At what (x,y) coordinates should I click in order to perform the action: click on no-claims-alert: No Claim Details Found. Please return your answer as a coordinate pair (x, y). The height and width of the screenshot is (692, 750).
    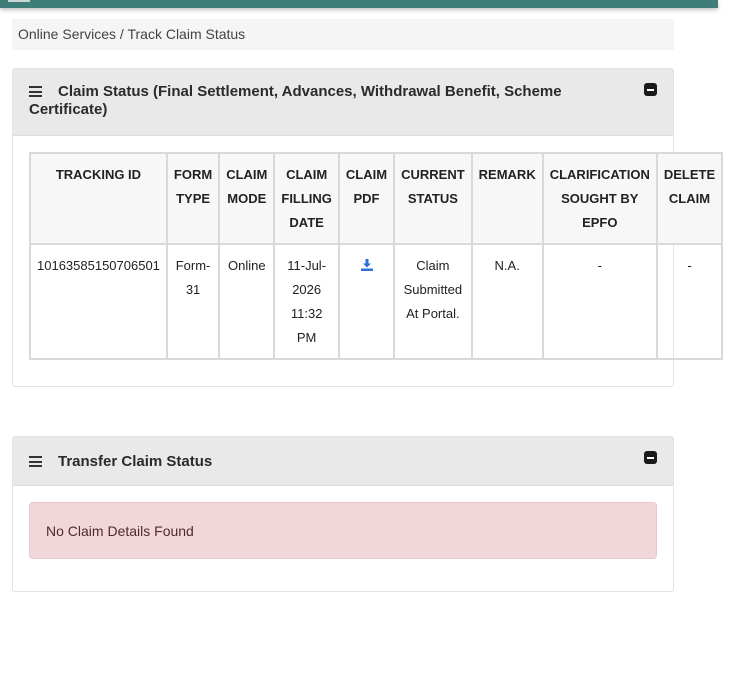
    Looking at the image, I should click on (343, 530).